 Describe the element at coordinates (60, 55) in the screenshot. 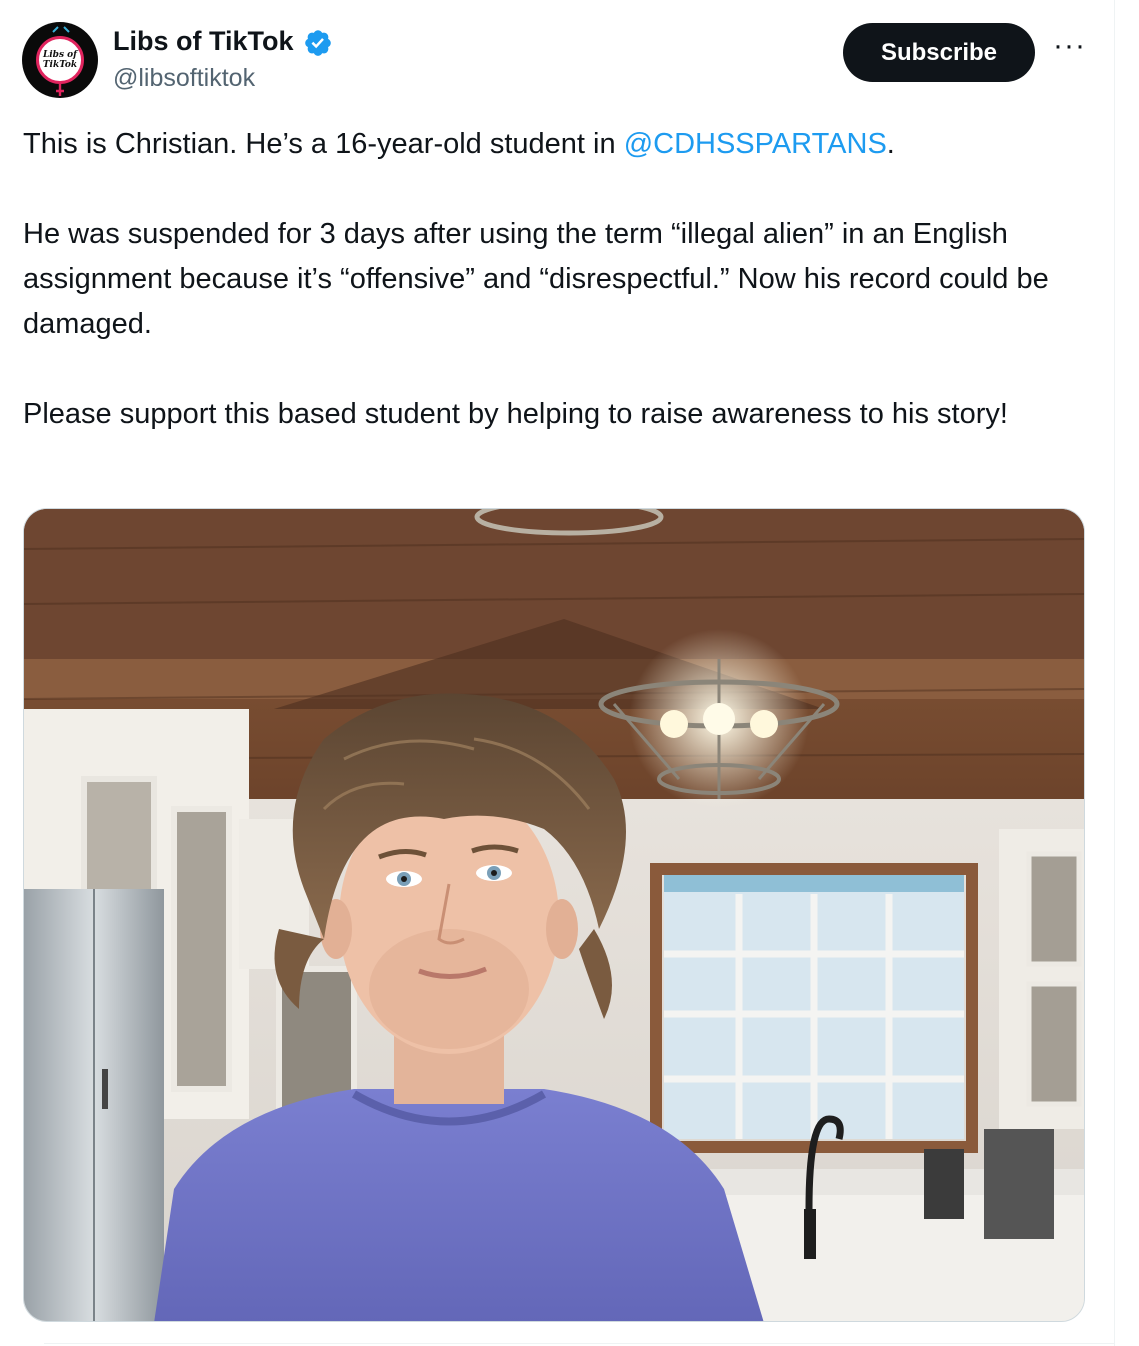

I see `avatar-text-line-1: Libs of` at that location.